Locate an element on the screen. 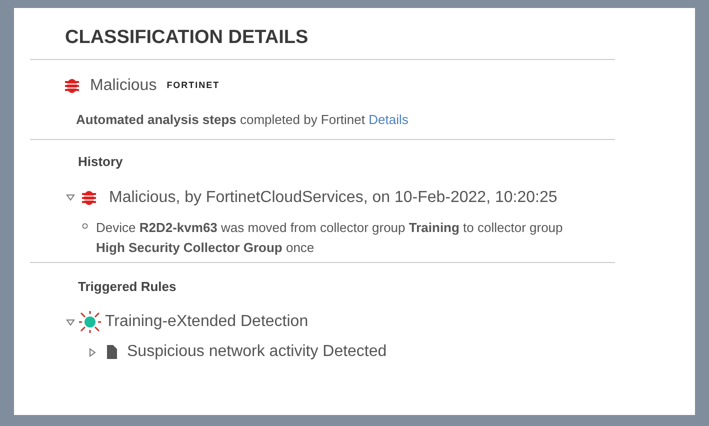 This screenshot has width=709, height=426. rule-item: Suspicious network activity Detected is located at coordinates (257, 352).